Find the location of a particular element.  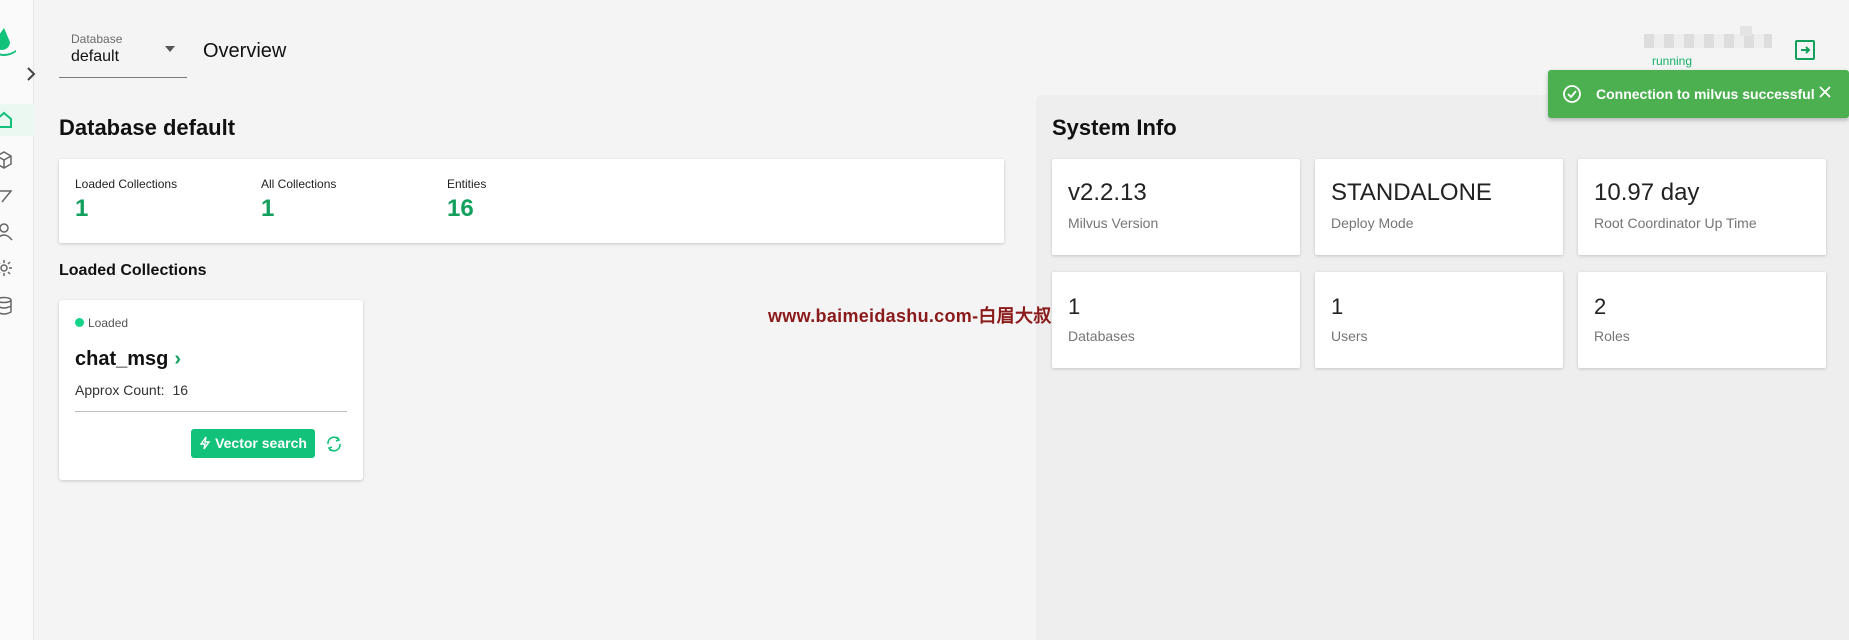

user-icon is located at coordinates (6, 232).